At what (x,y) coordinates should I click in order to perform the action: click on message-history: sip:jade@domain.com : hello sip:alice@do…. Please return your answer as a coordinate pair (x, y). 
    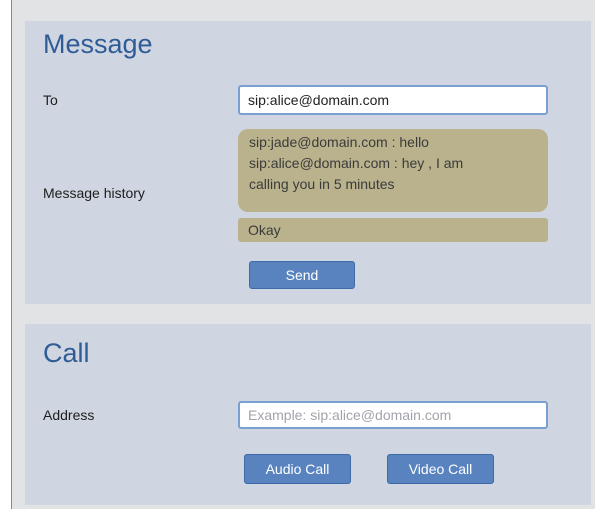
    Looking at the image, I should click on (393, 170).